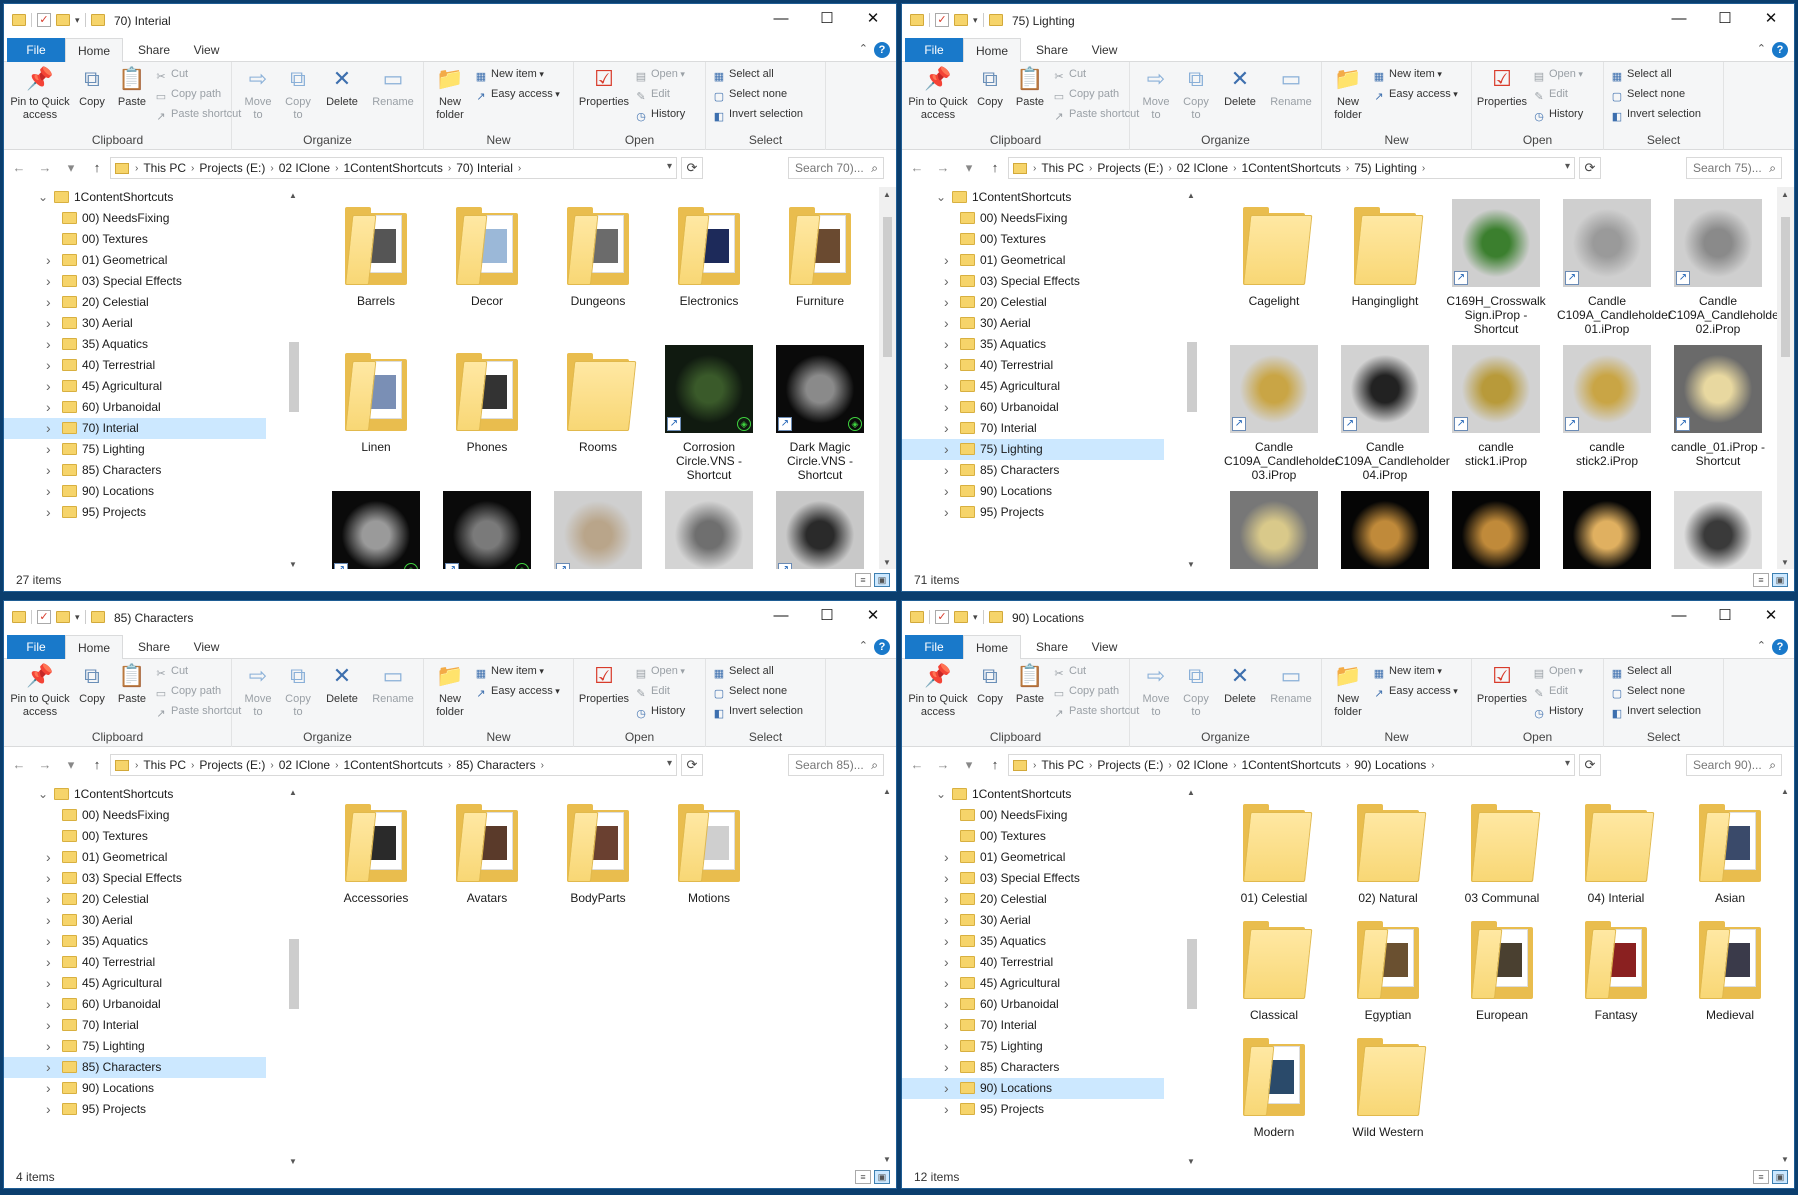  Describe the element at coordinates (132, 87) in the screenshot. I see `paste-button: 📋 Paste` at that location.